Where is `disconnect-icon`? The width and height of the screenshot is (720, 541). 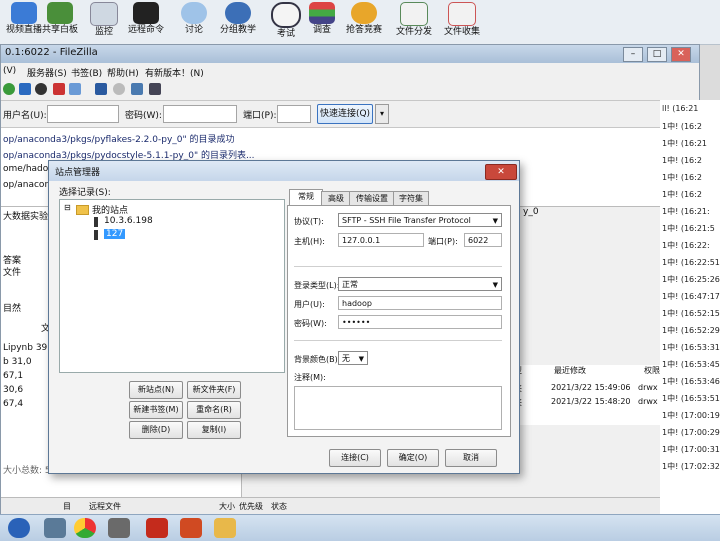
disconnect-icon is located at coordinates (59, 89).